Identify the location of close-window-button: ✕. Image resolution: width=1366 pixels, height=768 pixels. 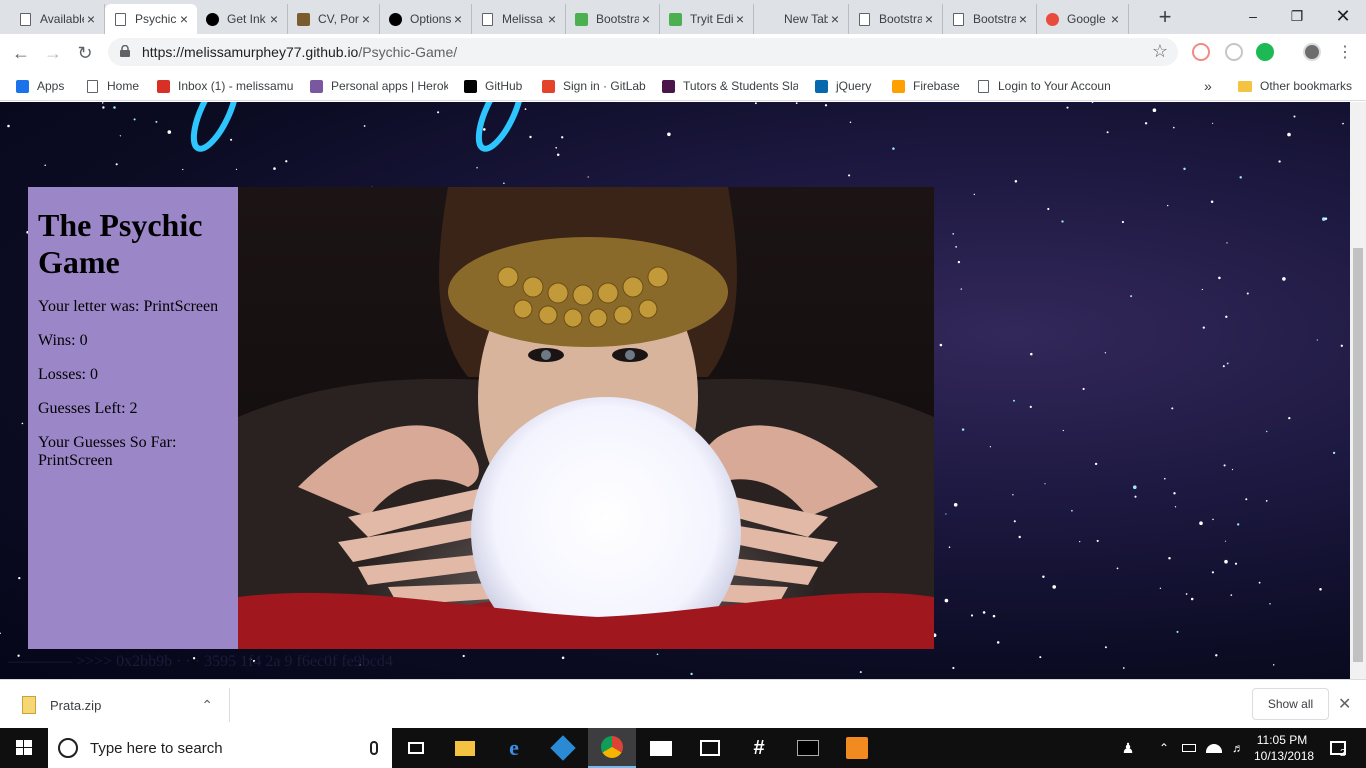
(1343, 16).